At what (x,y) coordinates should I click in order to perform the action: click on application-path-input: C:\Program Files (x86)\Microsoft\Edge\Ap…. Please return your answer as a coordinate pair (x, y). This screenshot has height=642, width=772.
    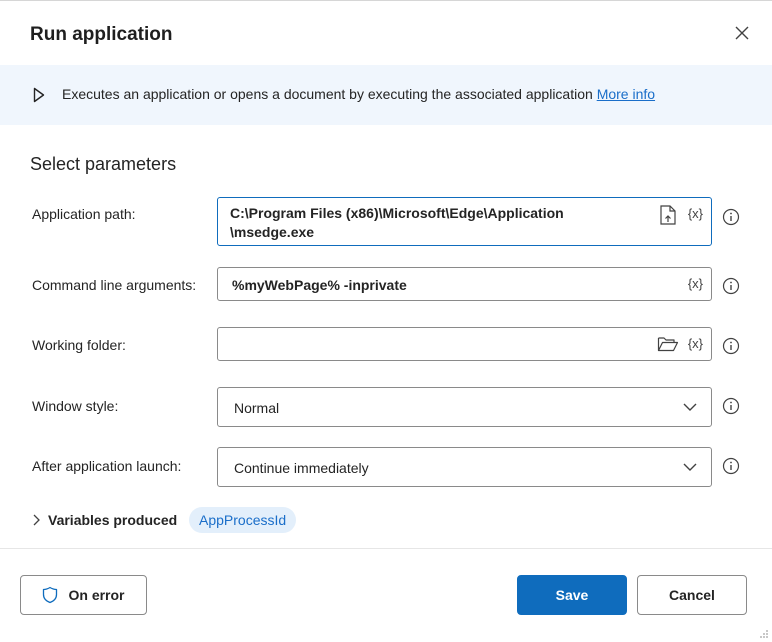
    Looking at the image, I should click on (464, 221).